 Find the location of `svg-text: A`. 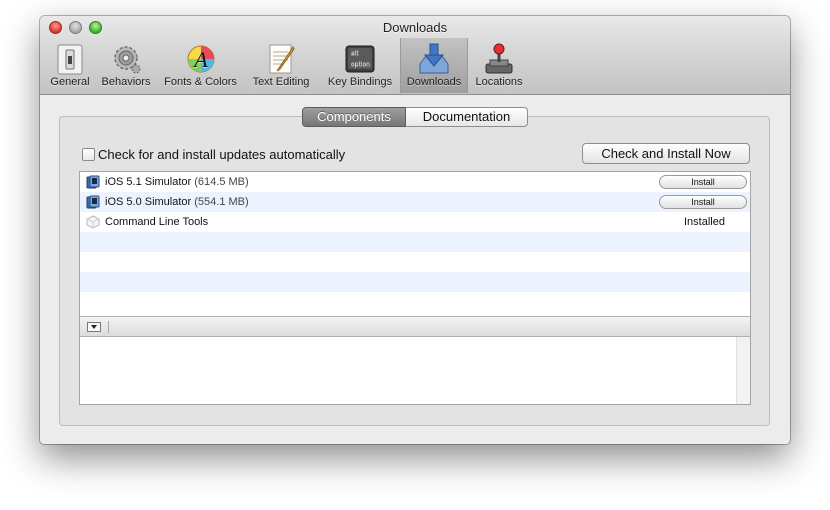

svg-text: A is located at coordinates (200, 59).